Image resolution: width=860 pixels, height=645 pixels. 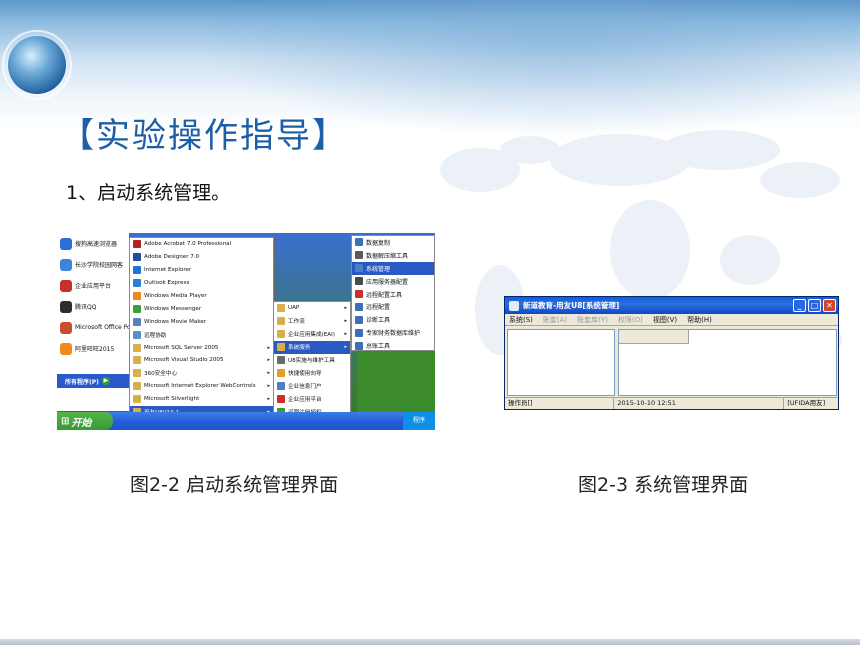 I want to click on pinned-item: 长沙学院校园网客, so click(x=93, y=264).